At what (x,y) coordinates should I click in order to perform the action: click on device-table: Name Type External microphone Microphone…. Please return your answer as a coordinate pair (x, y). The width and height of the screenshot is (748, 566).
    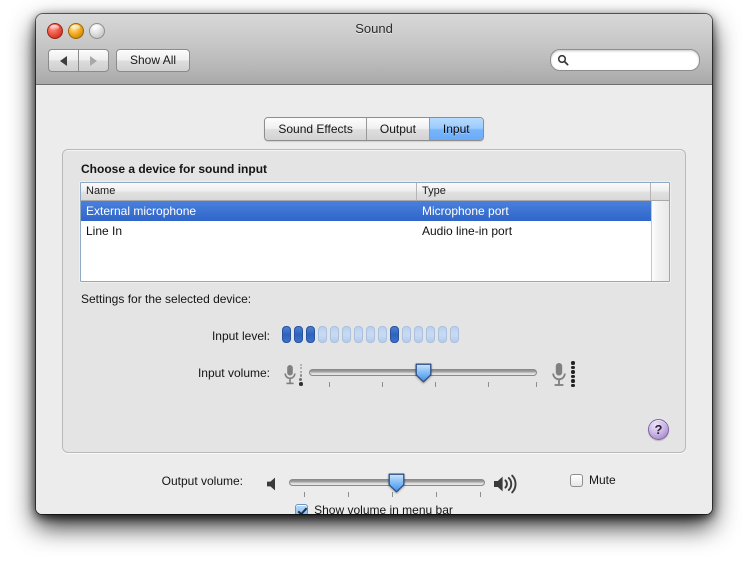
    Looking at the image, I should click on (375, 232).